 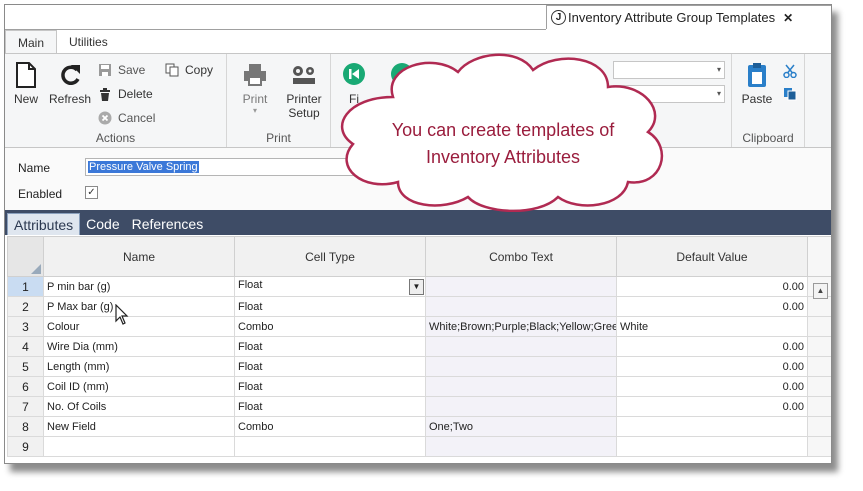 What do you see at coordinates (521, 256) in the screenshot?
I see `column-header-combo-text: Combo Text` at bounding box center [521, 256].